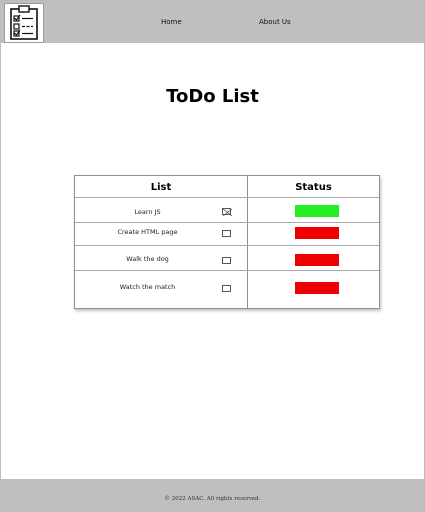 The width and height of the screenshot is (425, 512). I want to click on footer-bar: © 2022 ASAC. All rights reserved., so click(212, 495).